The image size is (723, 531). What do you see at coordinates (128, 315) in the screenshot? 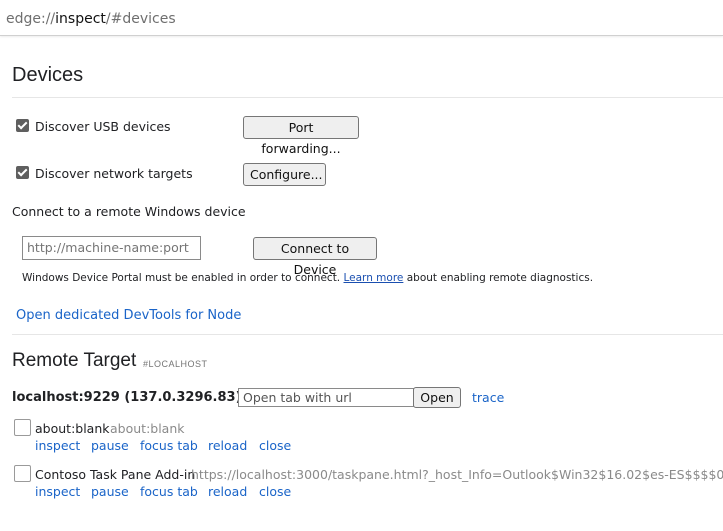
I see `open-devtools-node-link: Open dedicated DevTools for Node` at bounding box center [128, 315].